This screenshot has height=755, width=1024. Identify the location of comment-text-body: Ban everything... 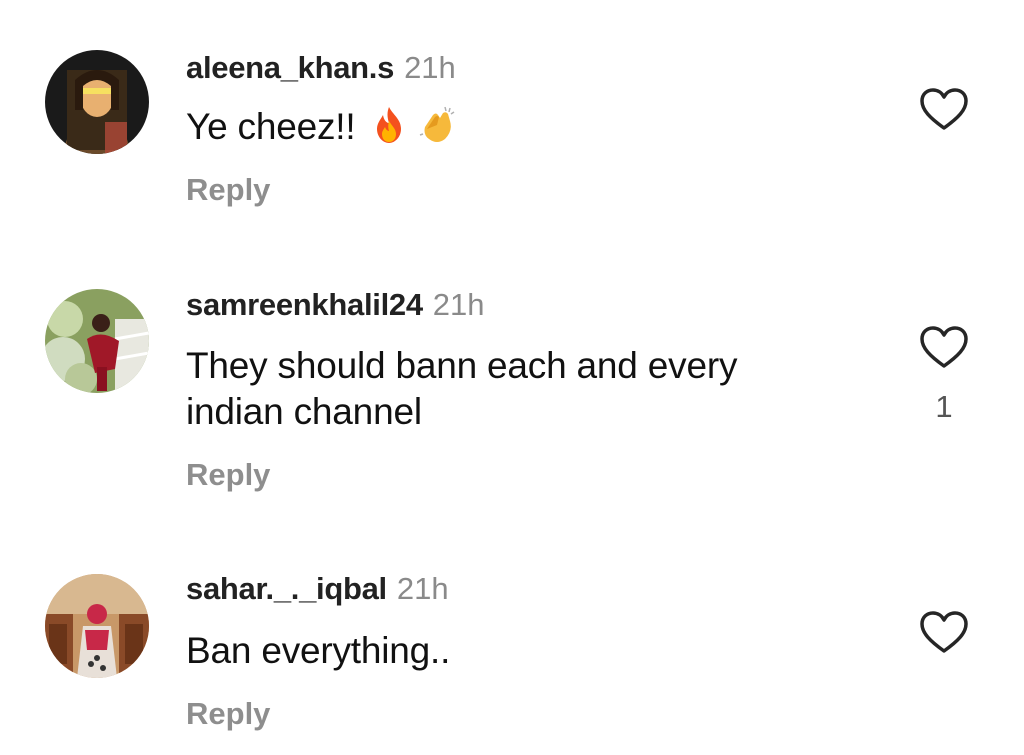
(318, 650).